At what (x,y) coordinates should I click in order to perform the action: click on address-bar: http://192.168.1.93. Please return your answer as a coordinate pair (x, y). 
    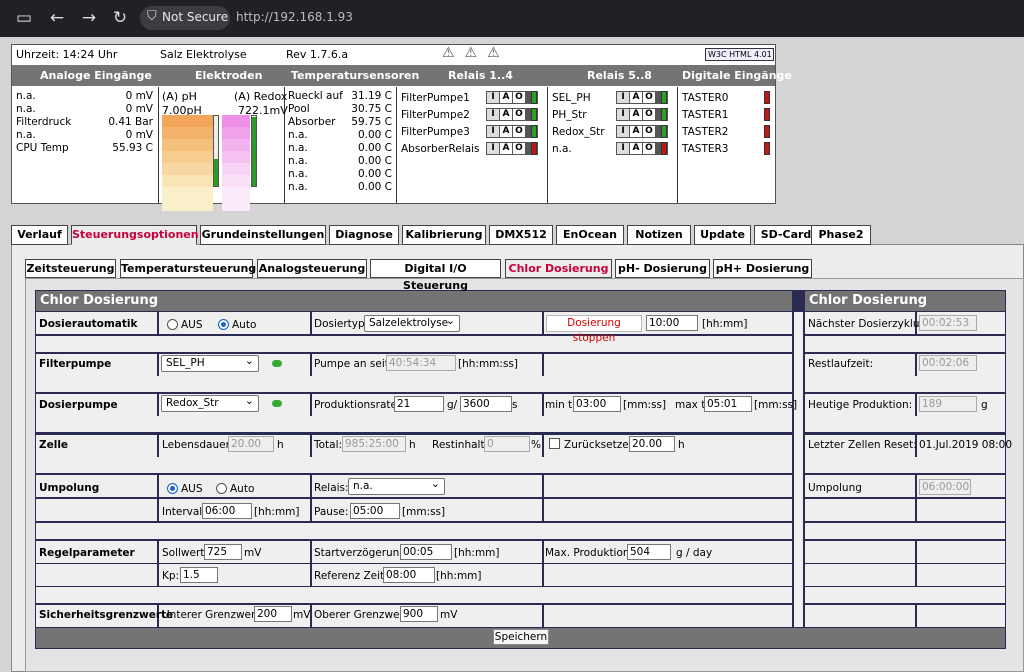
    Looking at the image, I should click on (294, 17).